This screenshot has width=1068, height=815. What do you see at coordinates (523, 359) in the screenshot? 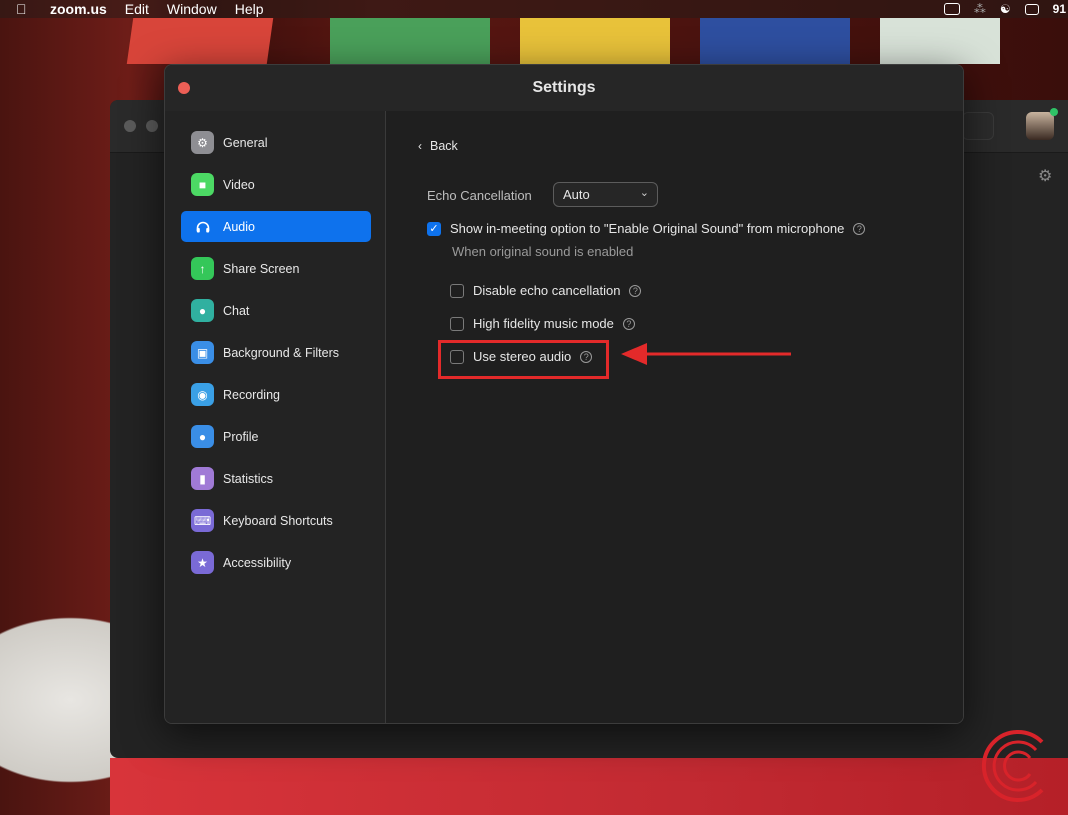
I see `annotation-highlight-box` at bounding box center [523, 359].